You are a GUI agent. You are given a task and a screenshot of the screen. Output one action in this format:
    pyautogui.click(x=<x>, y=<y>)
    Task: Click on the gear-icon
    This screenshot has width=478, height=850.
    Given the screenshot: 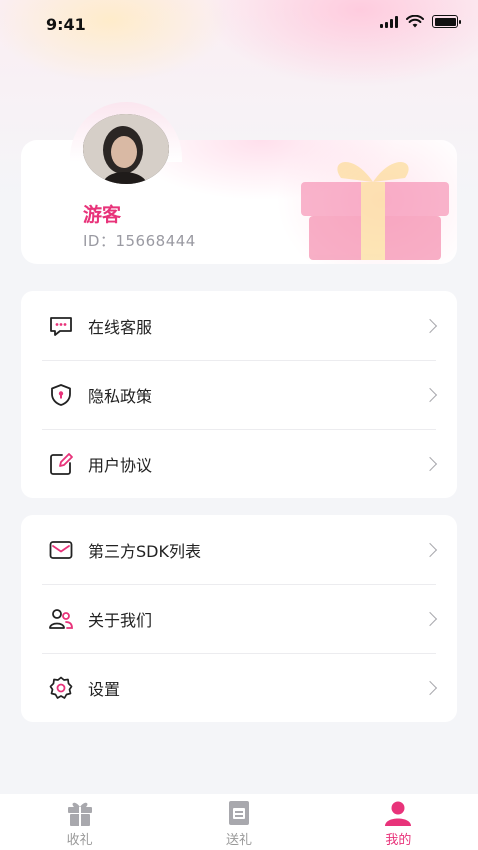 What is the action you would take?
    pyautogui.click(x=61, y=687)
    